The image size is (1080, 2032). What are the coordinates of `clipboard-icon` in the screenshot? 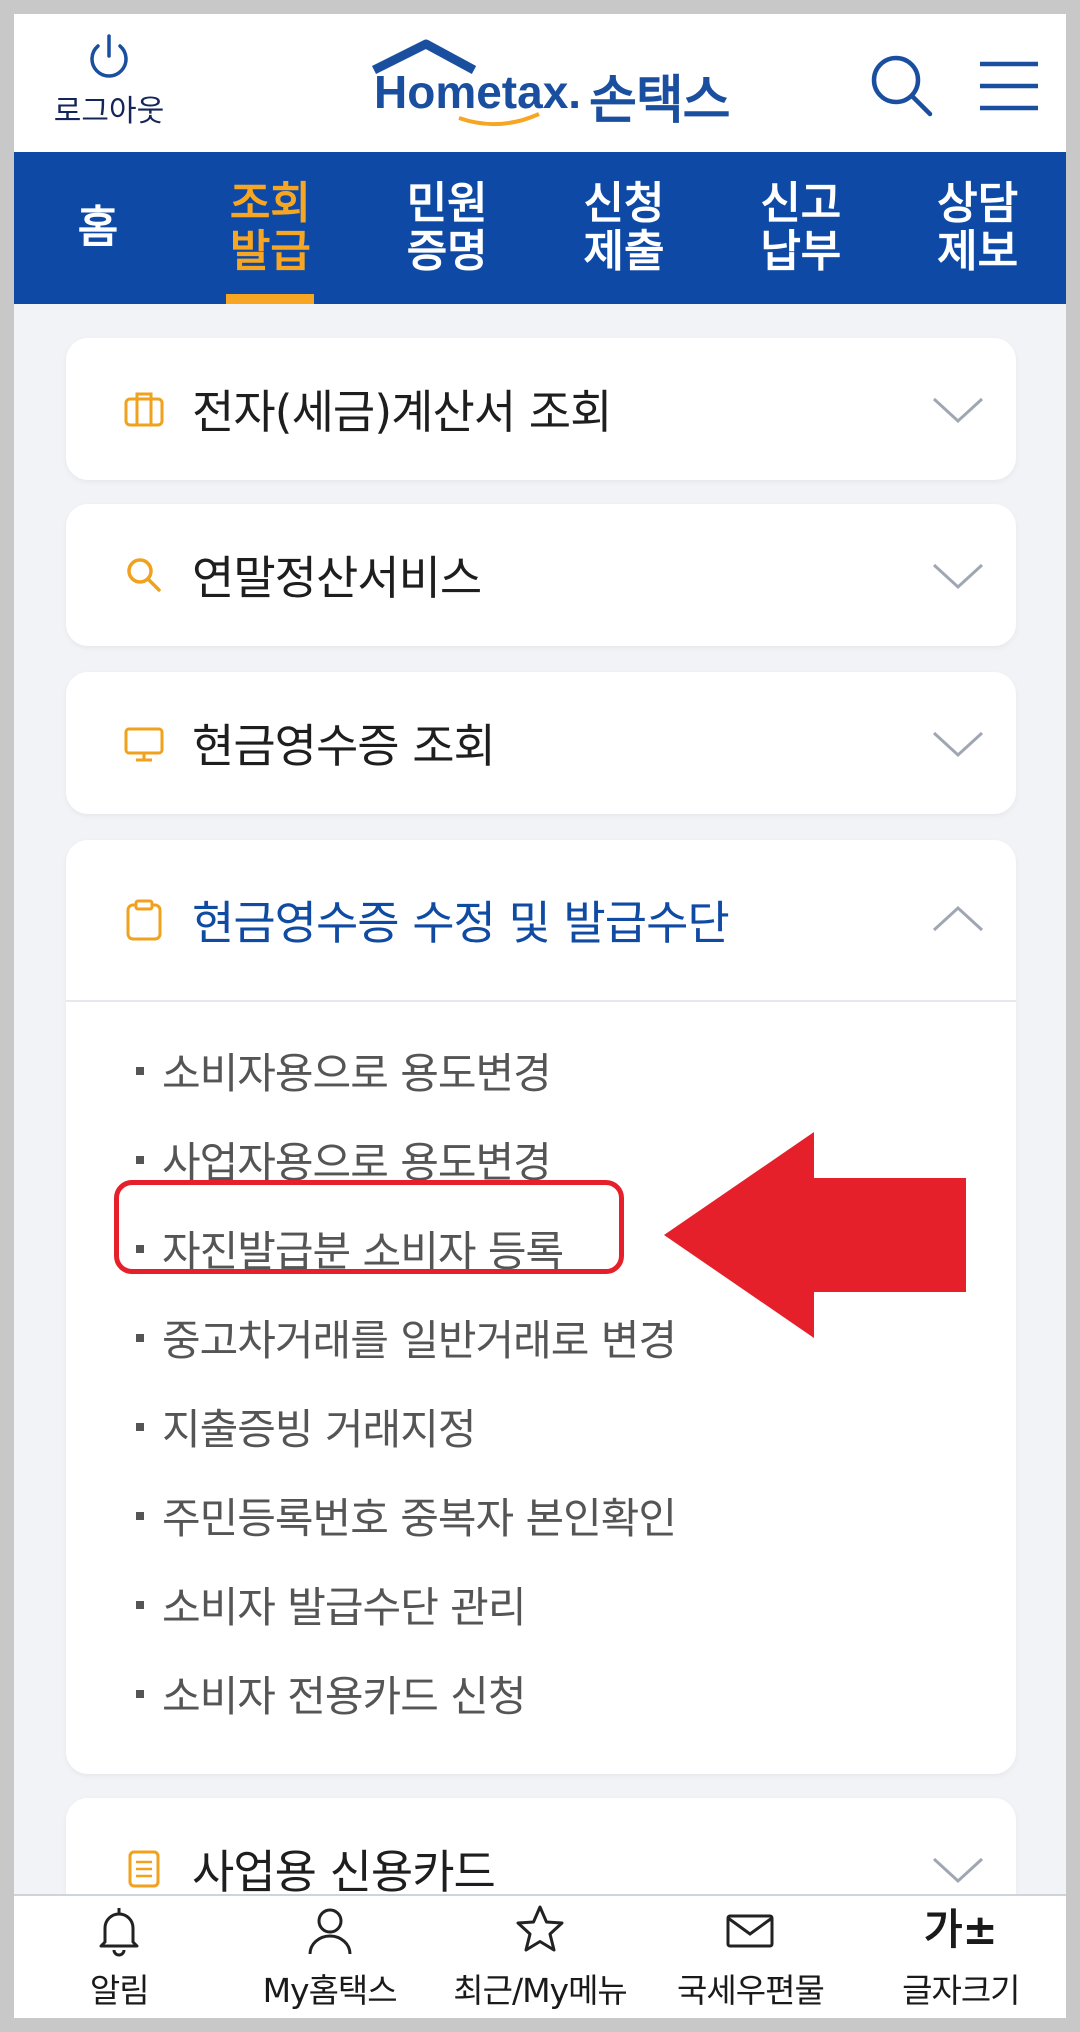 It's located at (144, 920).